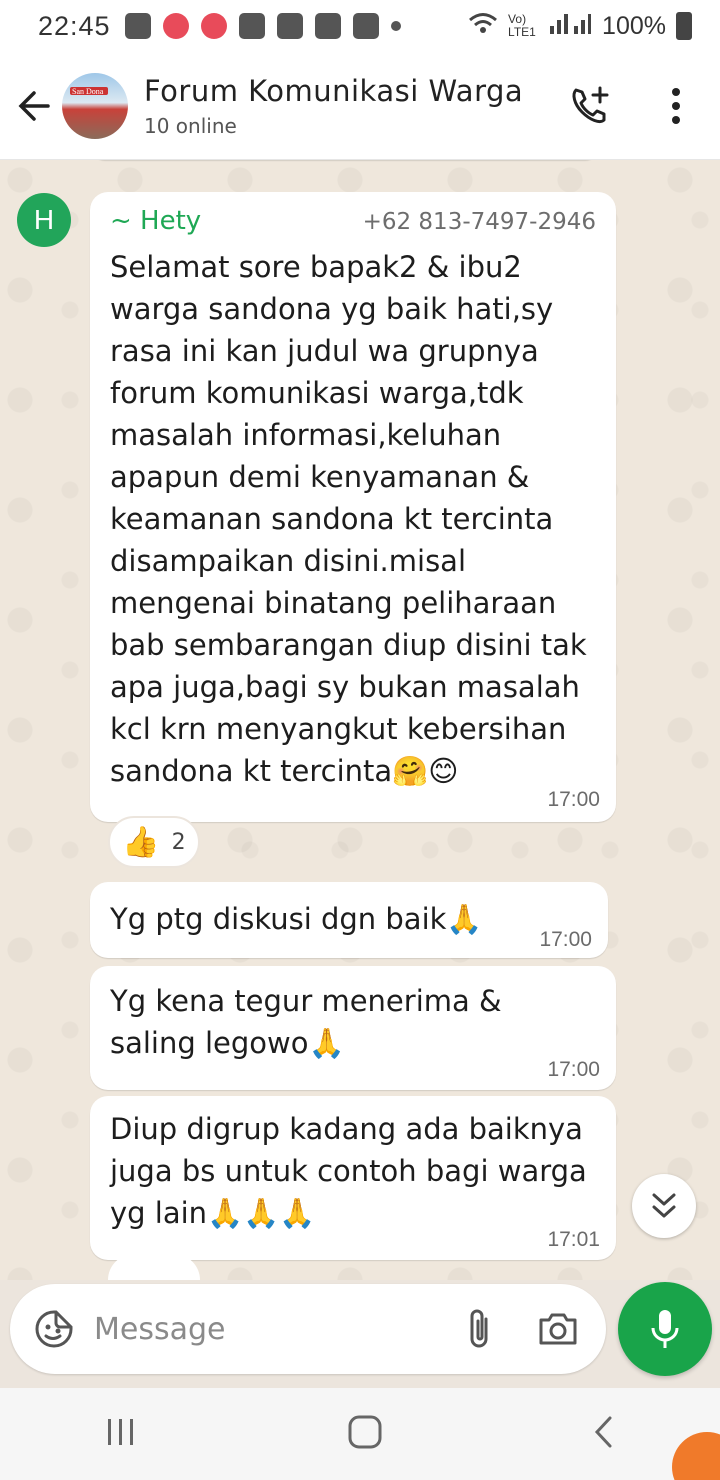 This screenshot has width=720, height=1480. I want to click on shield-icon, so click(365, 26).